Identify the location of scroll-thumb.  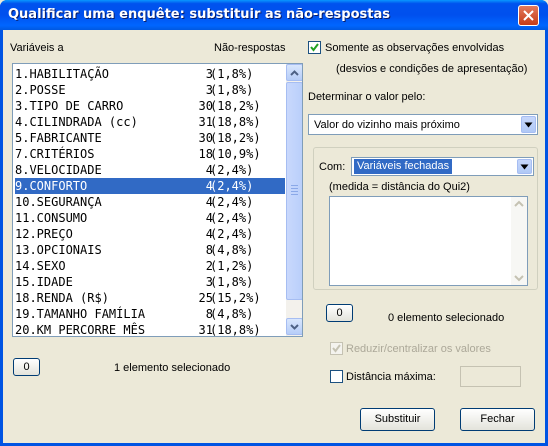
(294, 191).